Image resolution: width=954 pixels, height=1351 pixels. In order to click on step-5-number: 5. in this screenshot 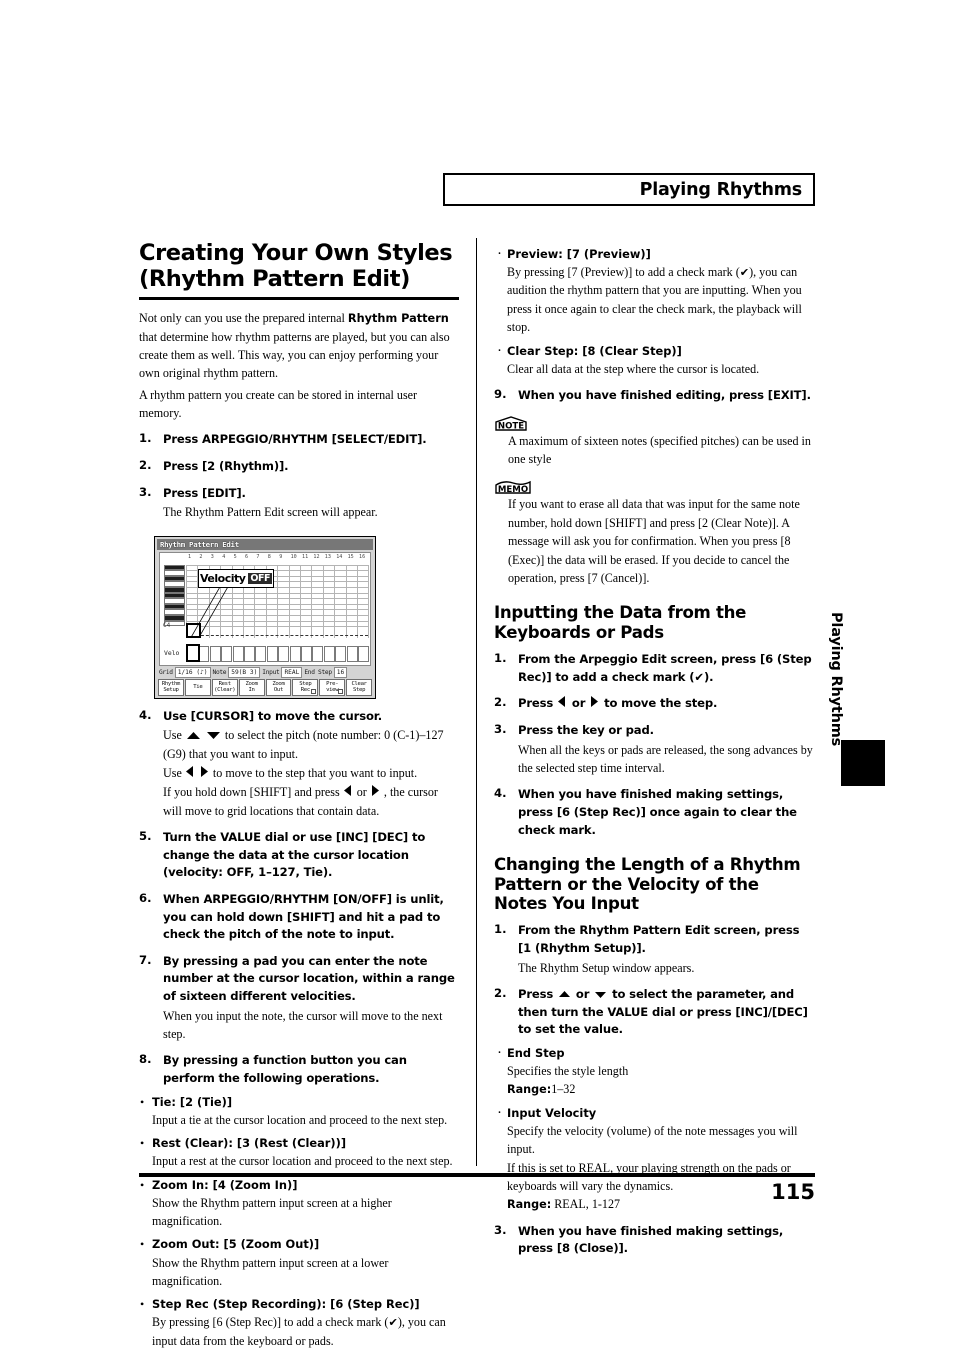, I will do `click(145, 836)`.